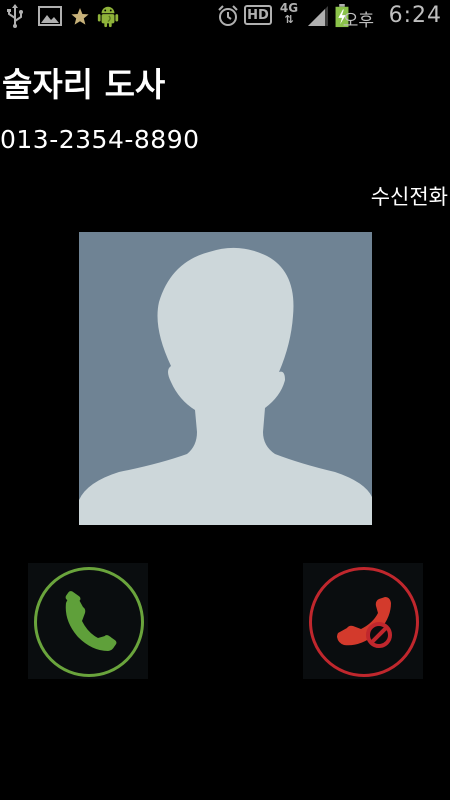 This screenshot has height=800, width=450. Describe the element at coordinates (84, 84) in the screenshot. I see `caller-name: 술자리 도사` at that location.